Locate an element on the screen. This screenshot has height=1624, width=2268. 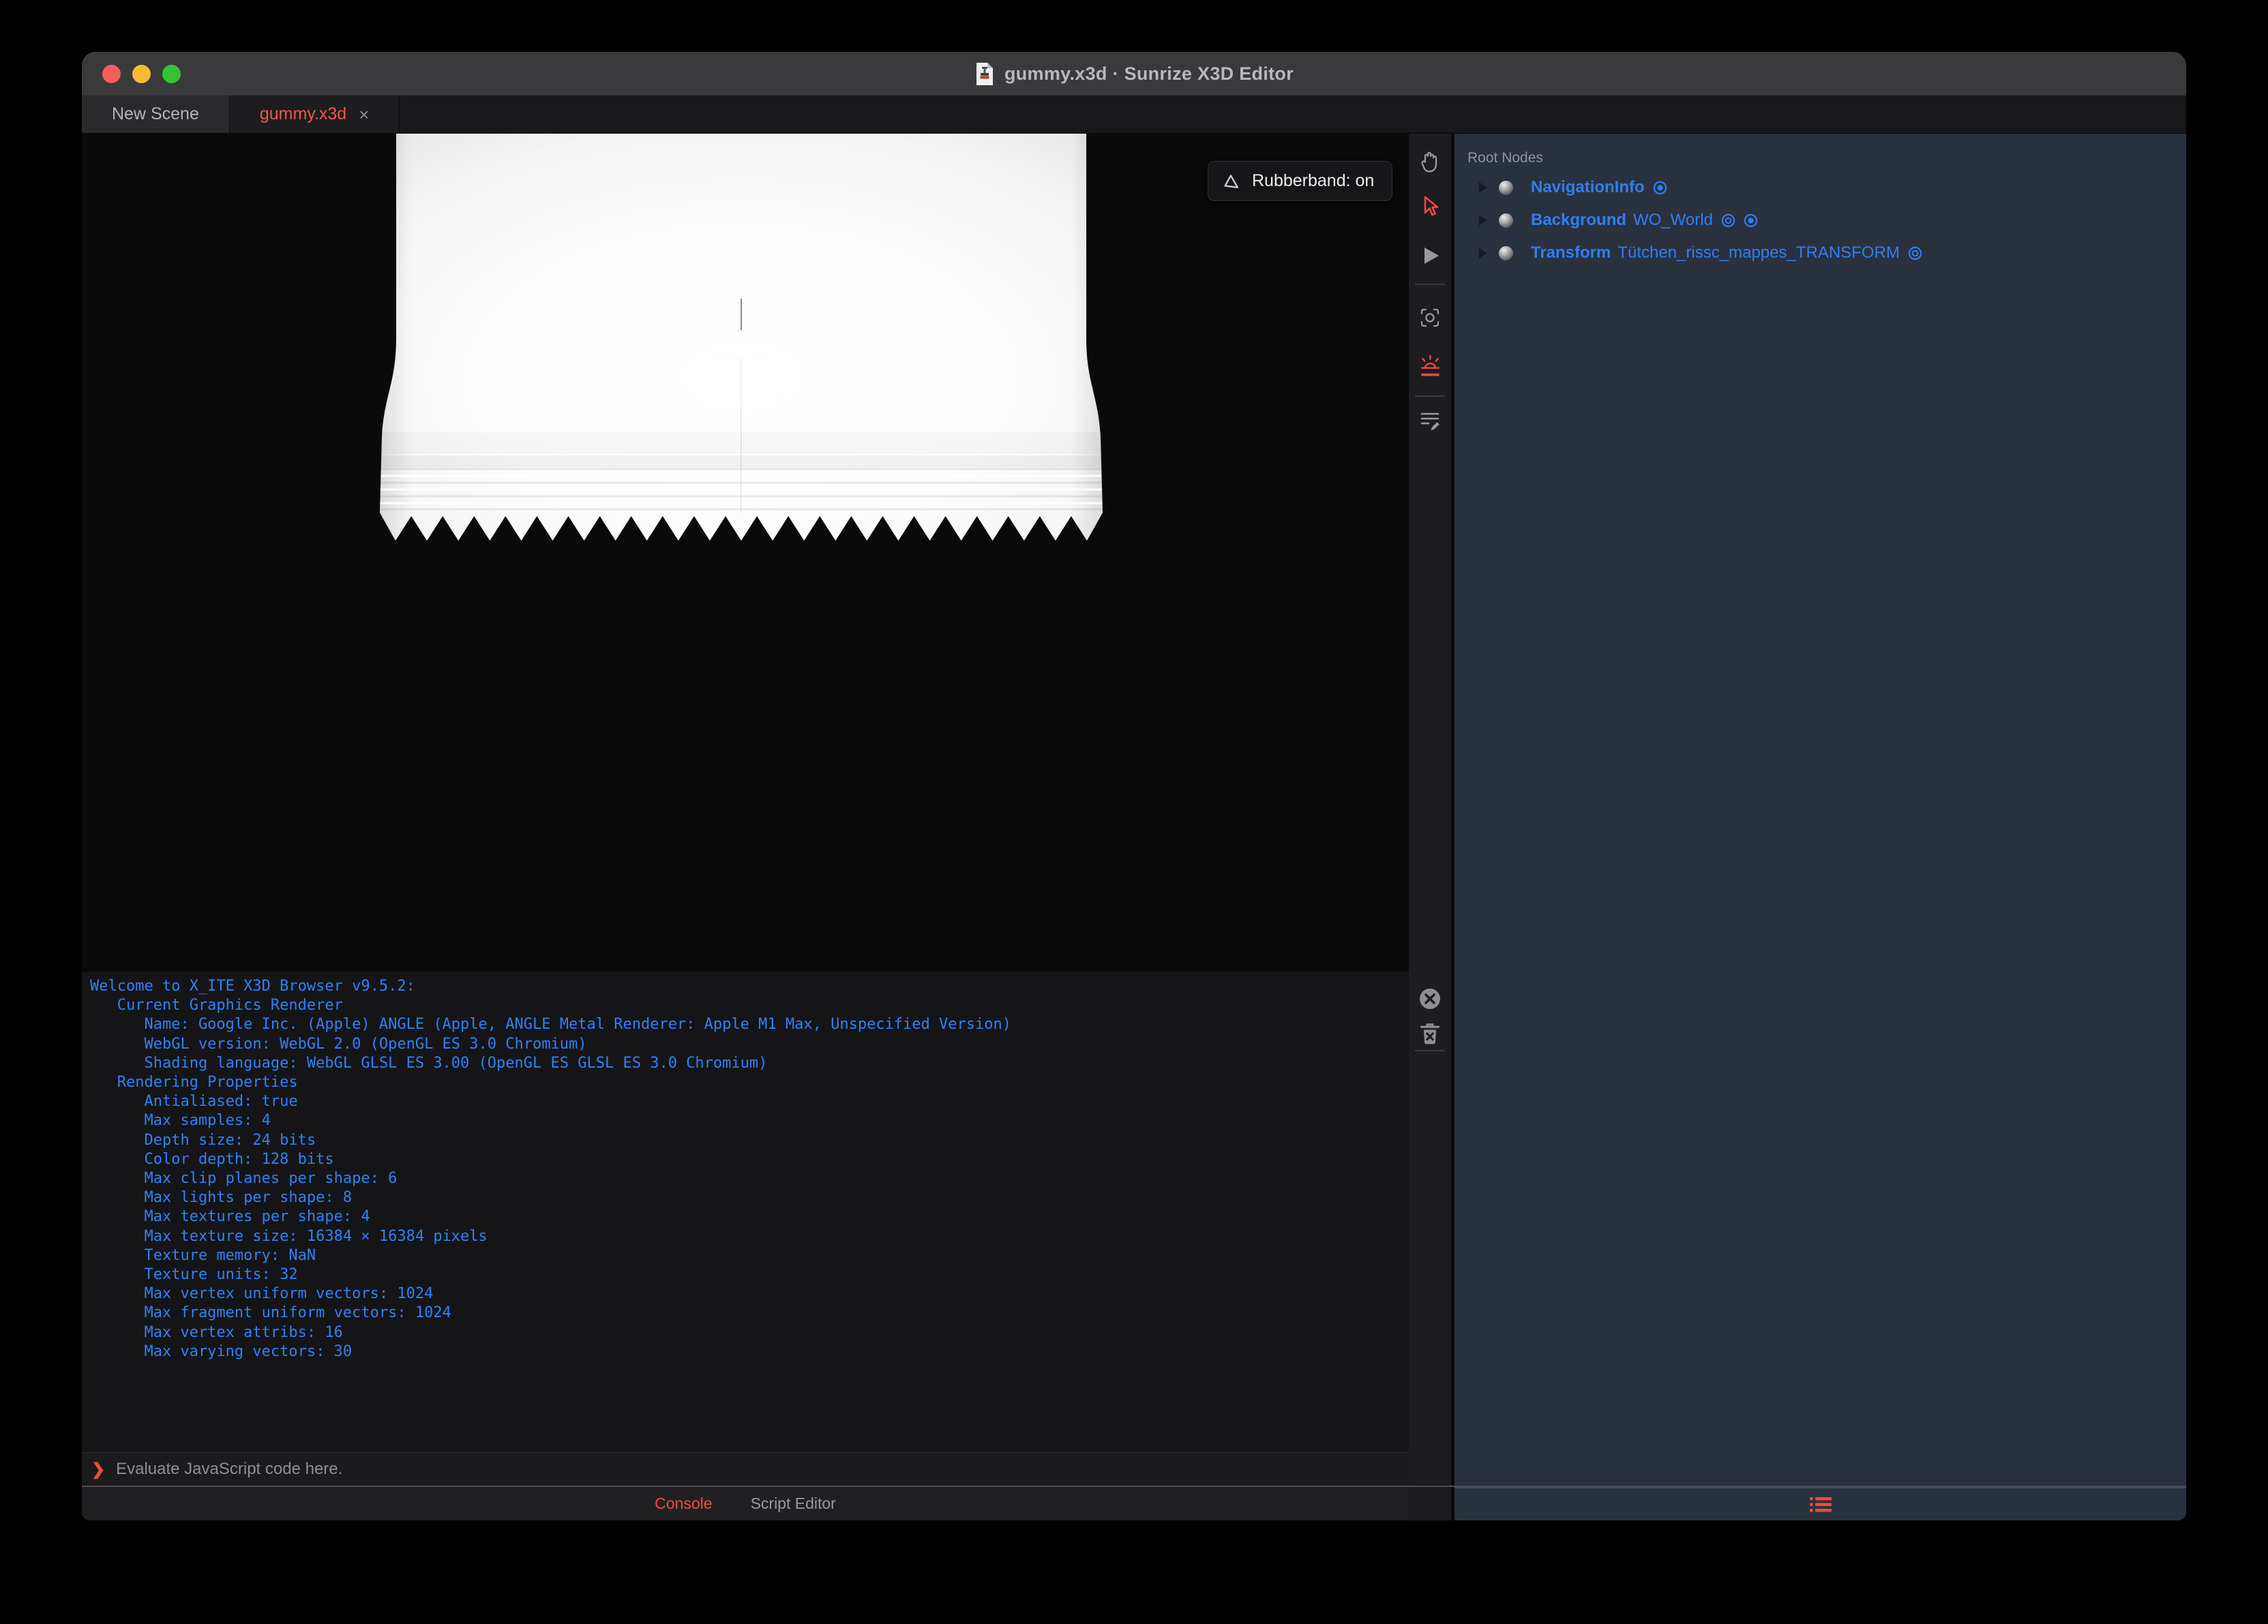
delete-messages-button is located at coordinates (1430, 1032).